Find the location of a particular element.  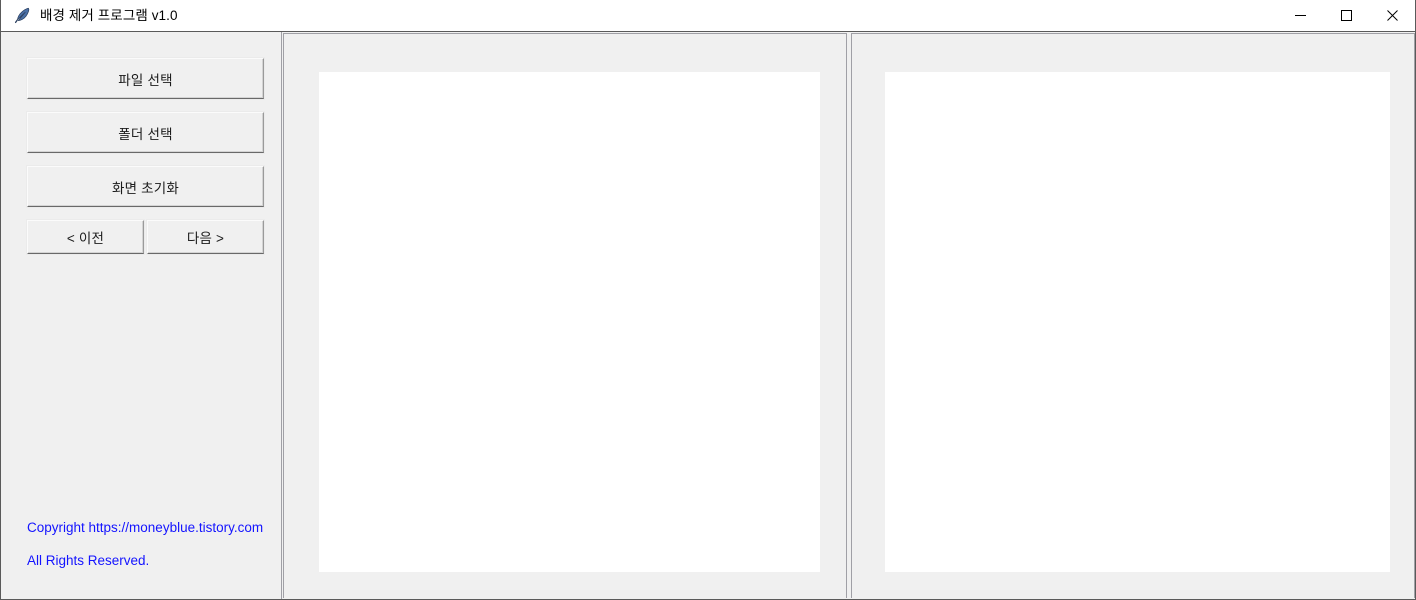

rights-reserved-text: All Rights Reserved. is located at coordinates (88, 560).